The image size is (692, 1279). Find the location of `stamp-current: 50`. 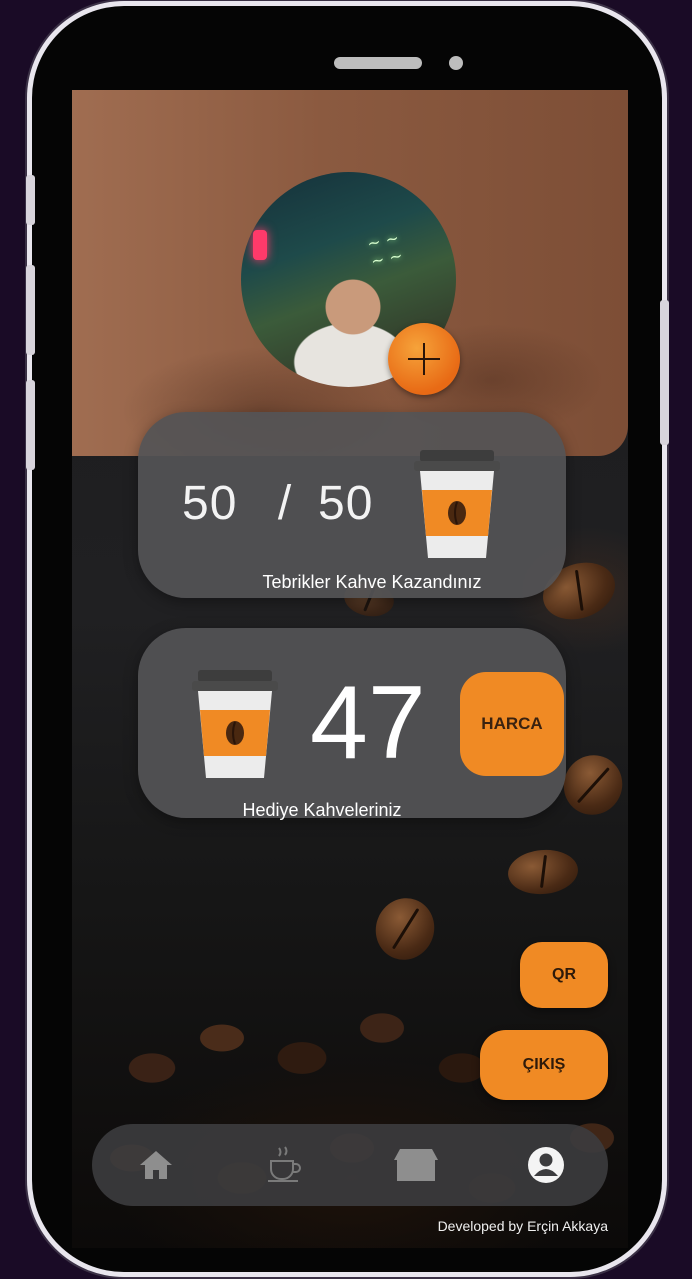

stamp-current: 50 is located at coordinates (210, 503).